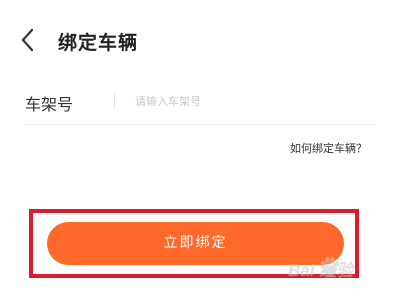 The height and width of the screenshot is (300, 400). I want to click on paw-icon, so click(330, 266).